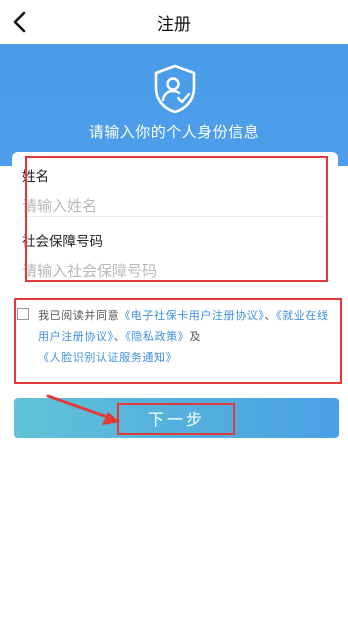 This screenshot has height=621, width=348. What do you see at coordinates (176, 419) in the screenshot?
I see `next-button-highlight-box` at bounding box center [176, 419].